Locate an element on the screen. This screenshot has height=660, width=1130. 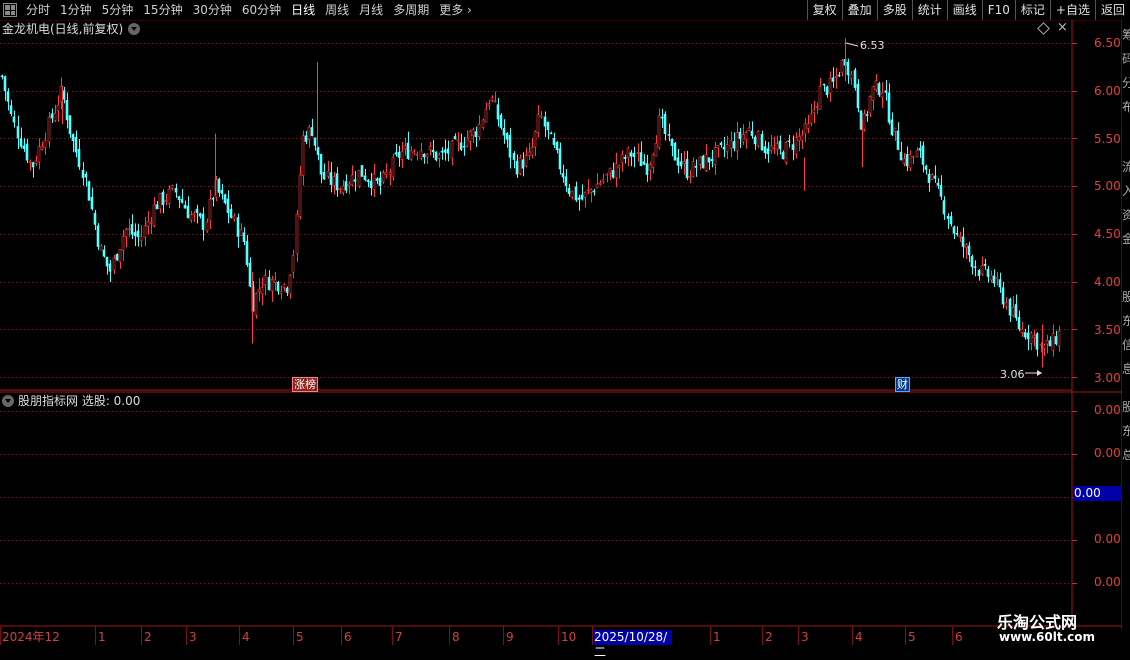
panel-char: 筹 is located at coordinates (1126, 35).